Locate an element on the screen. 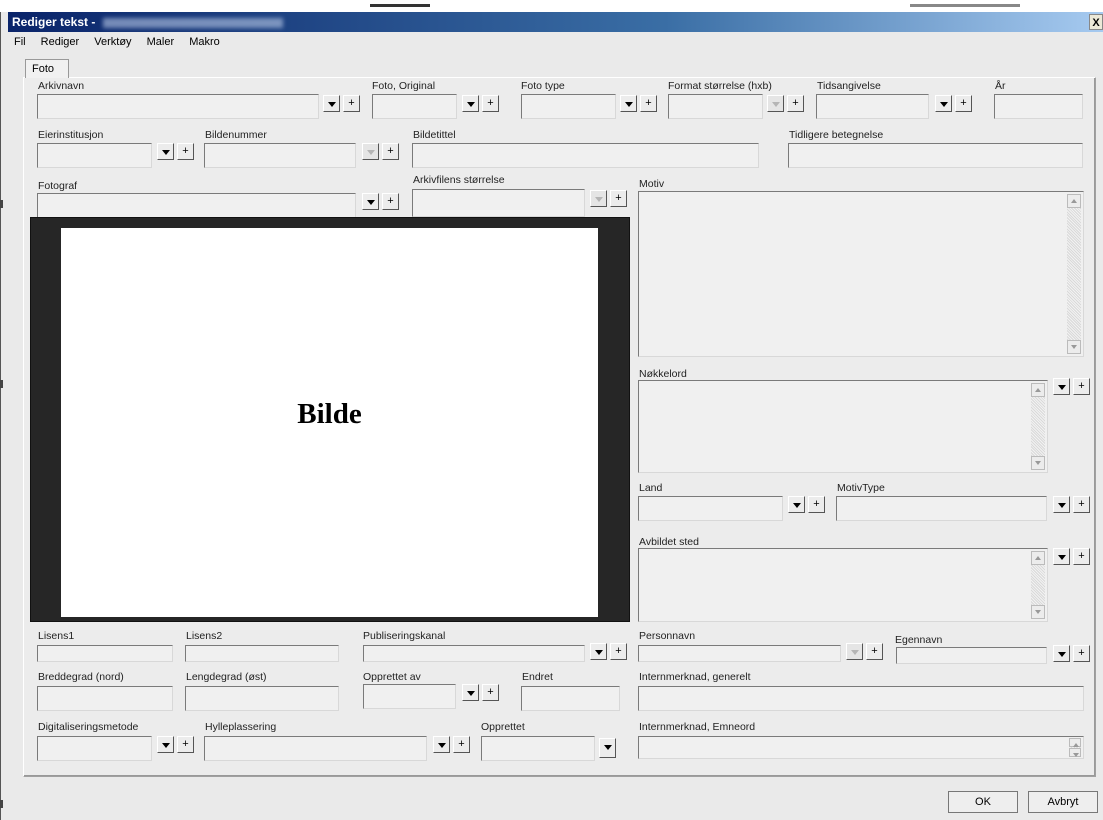 The width and height of the screenshot is (1103, 820). foto-original-add-button: + is located at coordinates (490, 103).